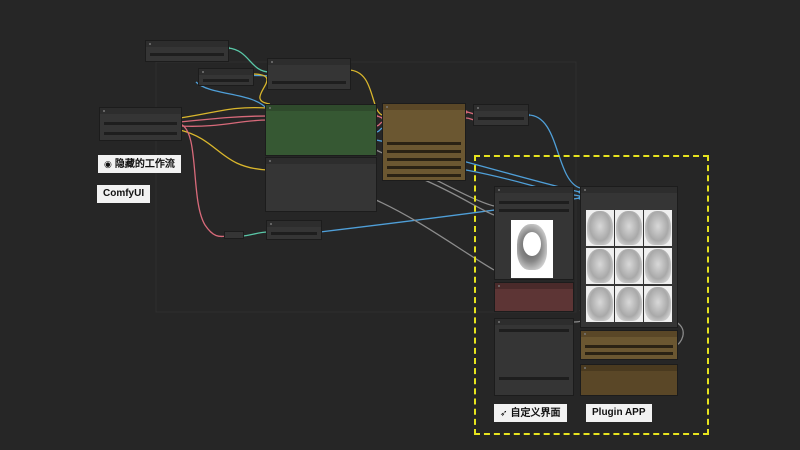  What do you see at coordinates (424, 142) in the screenshot?
I see `node-sampler-olive` at bounding box center [424, 142].